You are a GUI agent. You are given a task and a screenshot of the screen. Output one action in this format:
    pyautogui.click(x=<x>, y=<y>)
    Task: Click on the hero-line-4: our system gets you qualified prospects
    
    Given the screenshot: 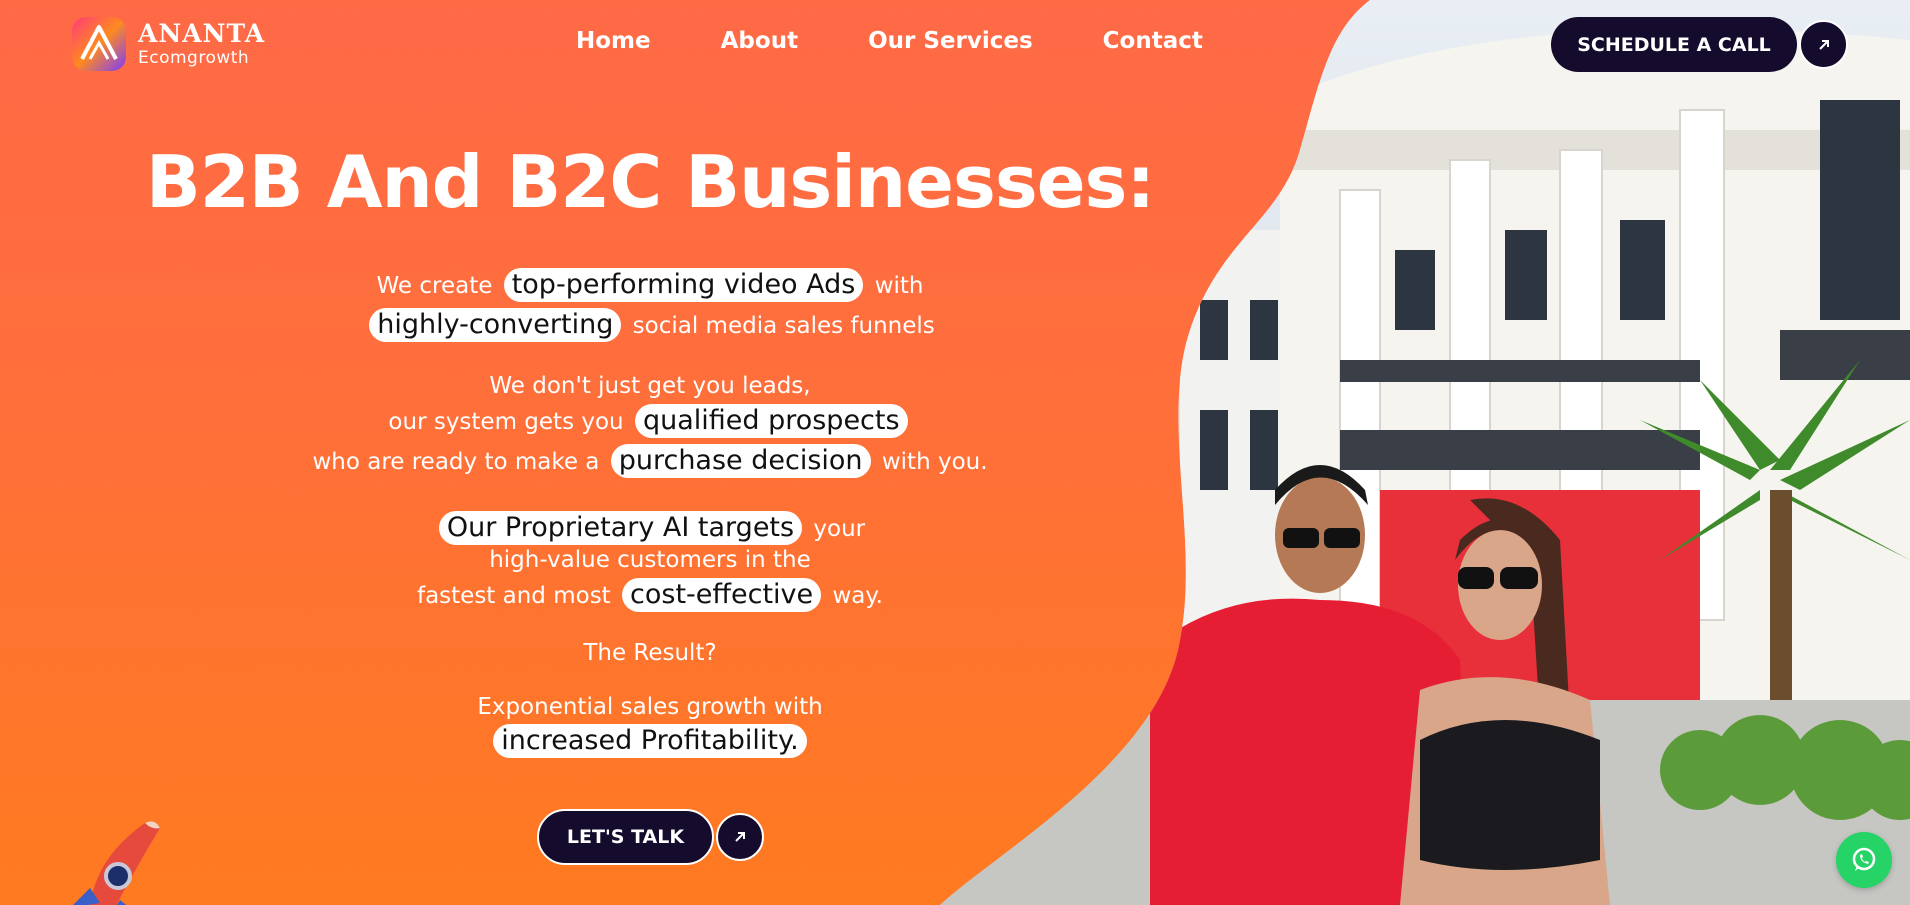 What is the action you would take?
    pyautogui.click(x=650, y=421)
    